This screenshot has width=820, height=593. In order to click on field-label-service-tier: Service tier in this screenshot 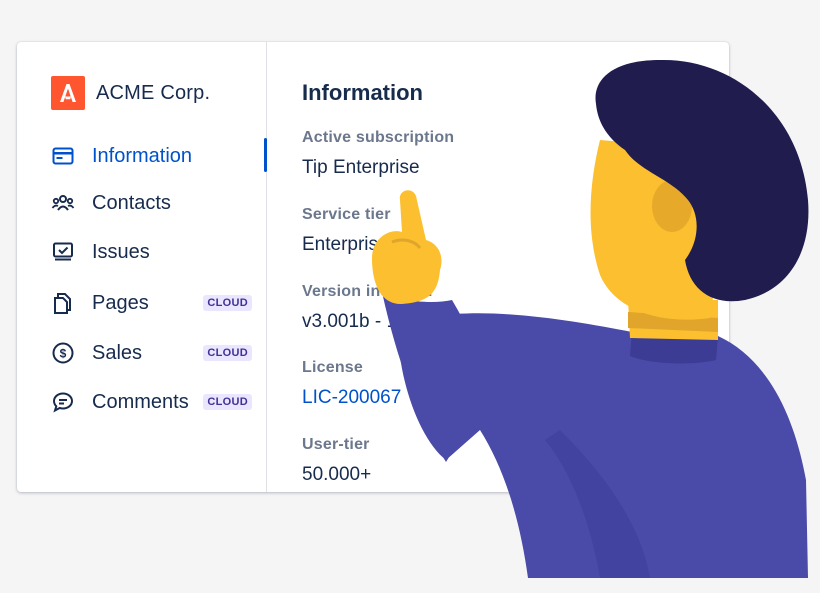, I will do `click(346, 214)`.